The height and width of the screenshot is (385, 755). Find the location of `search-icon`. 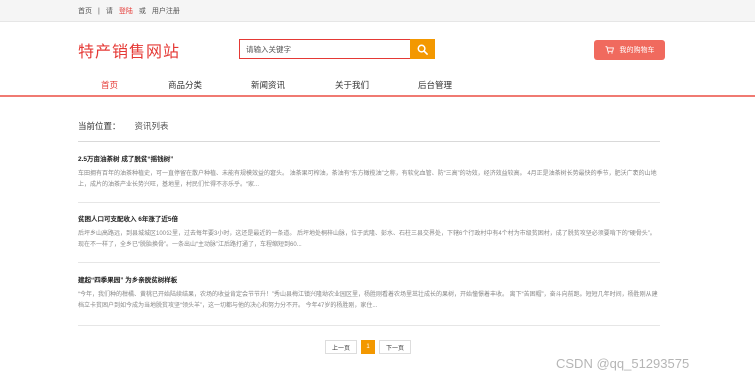

search-icon is located at coordinates (422, 49).